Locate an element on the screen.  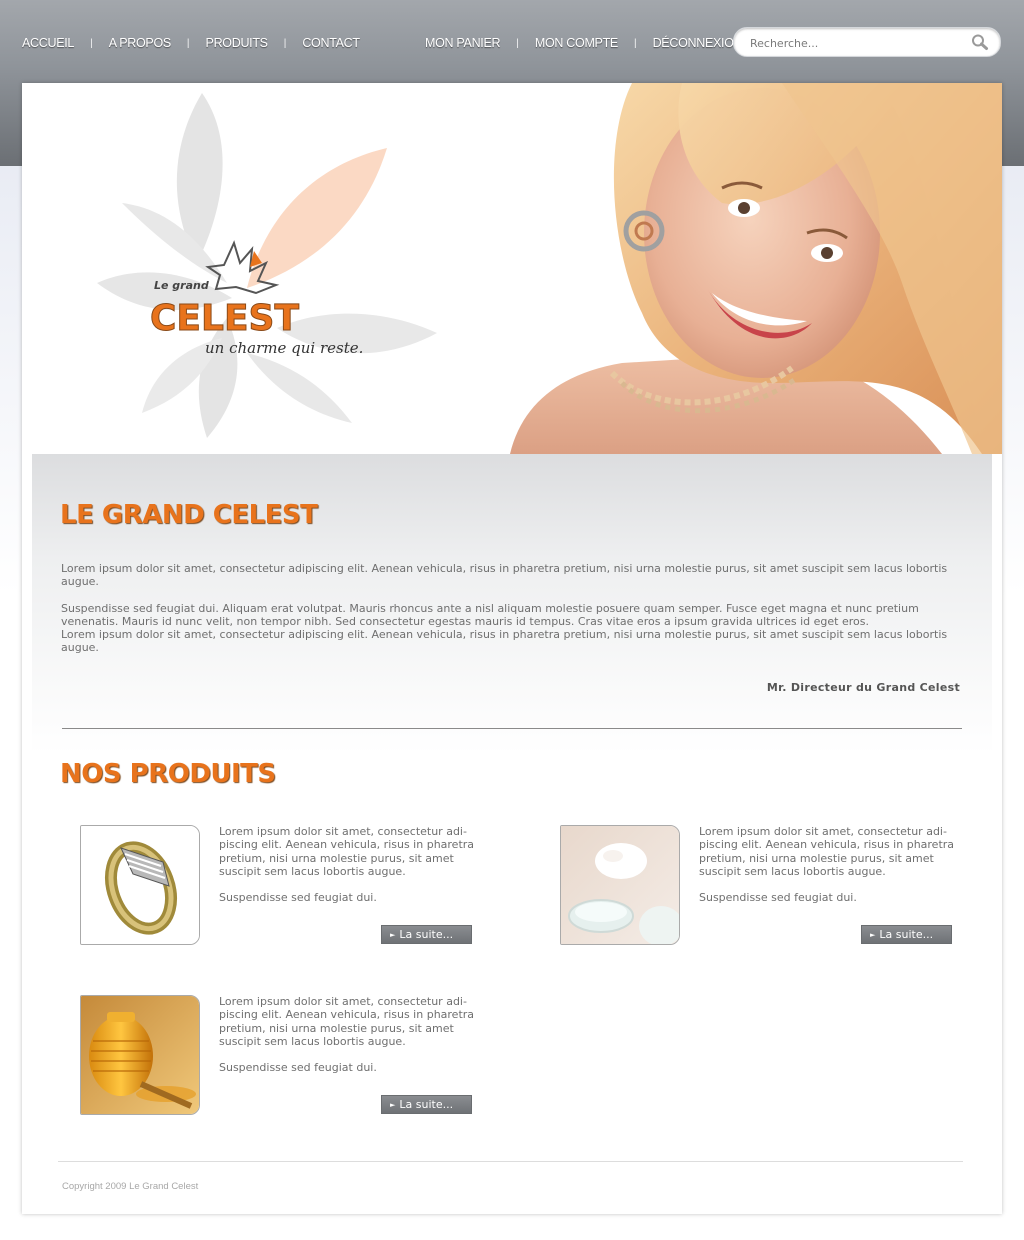
account-nav: MON PANIER | MON COMPTE | DÉCONNEXION is located at coordinates (584, 43).